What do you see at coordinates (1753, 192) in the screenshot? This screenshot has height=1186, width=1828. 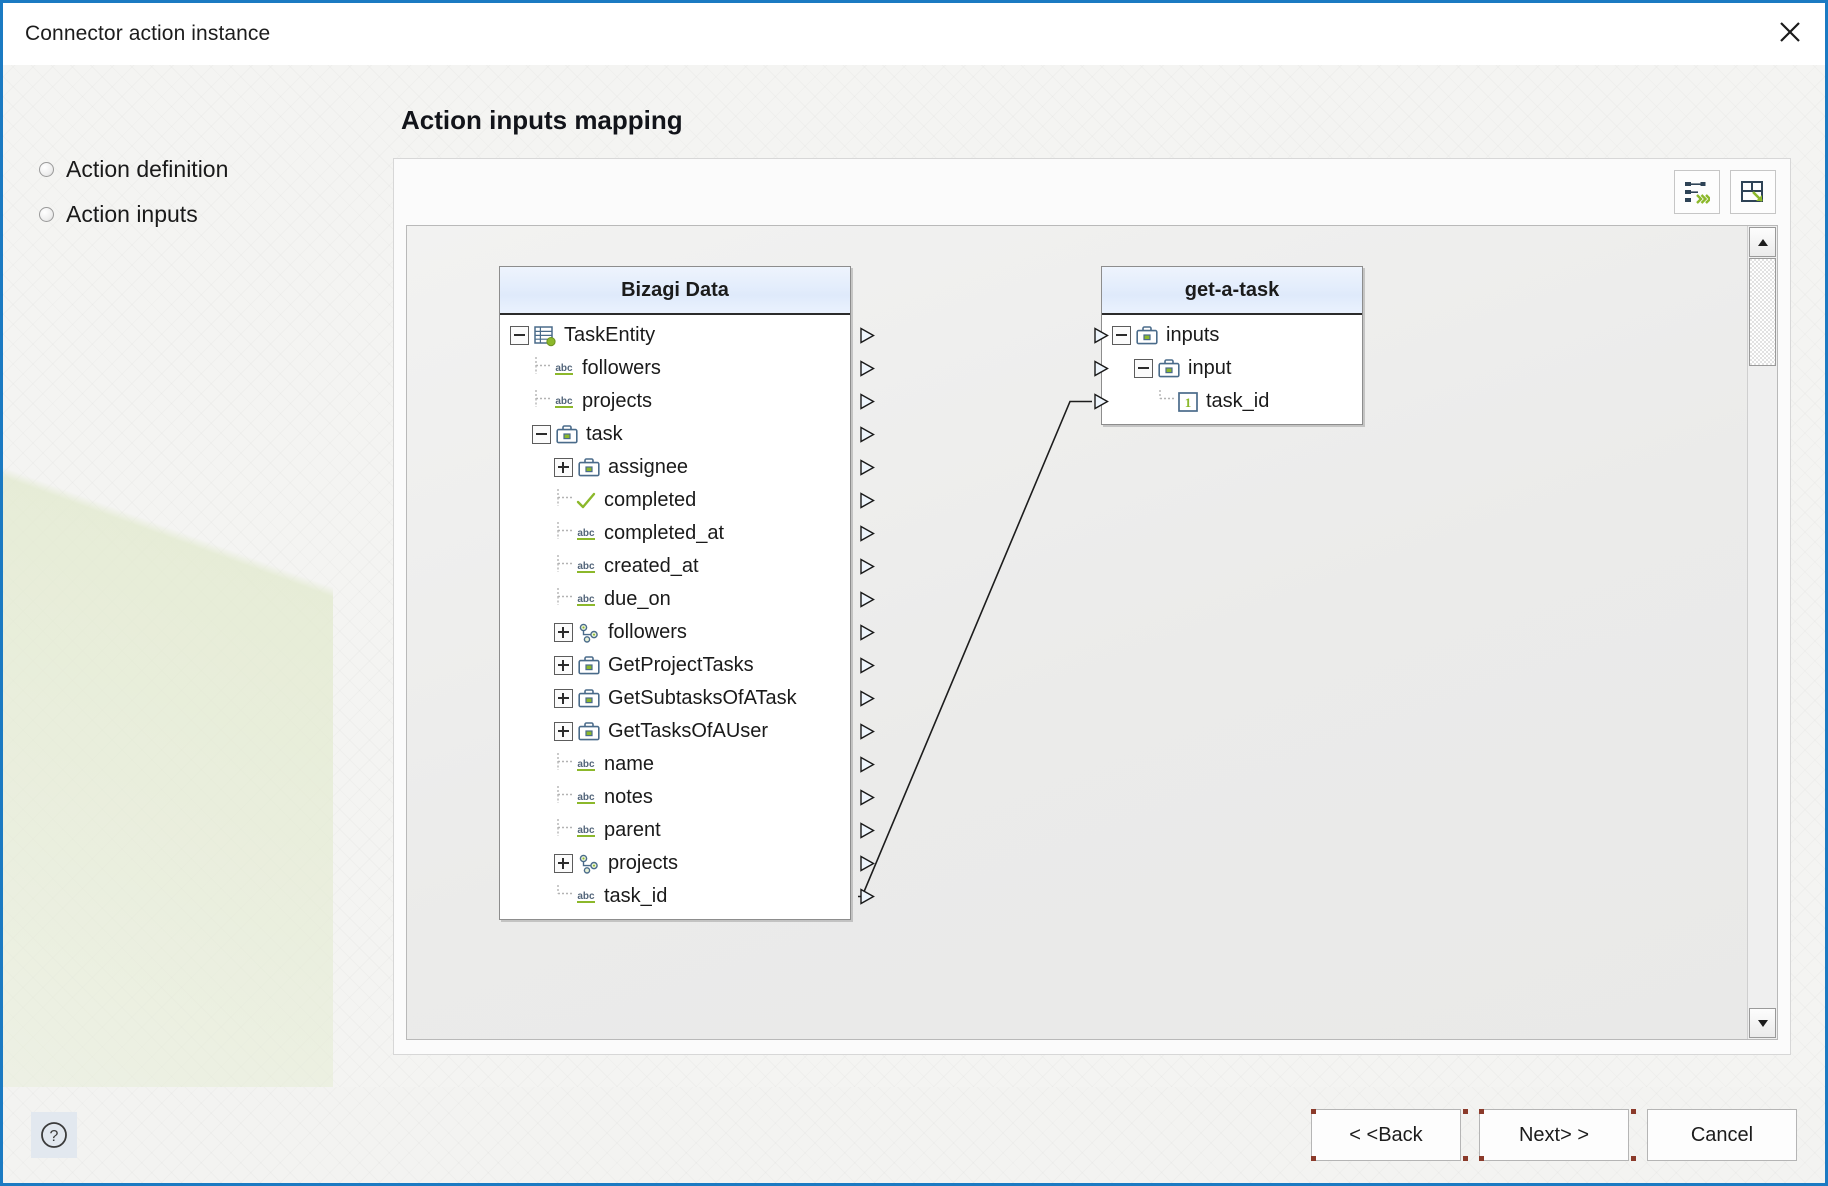 I see `fit-layout-icon` at bounding box center [1753, 192].